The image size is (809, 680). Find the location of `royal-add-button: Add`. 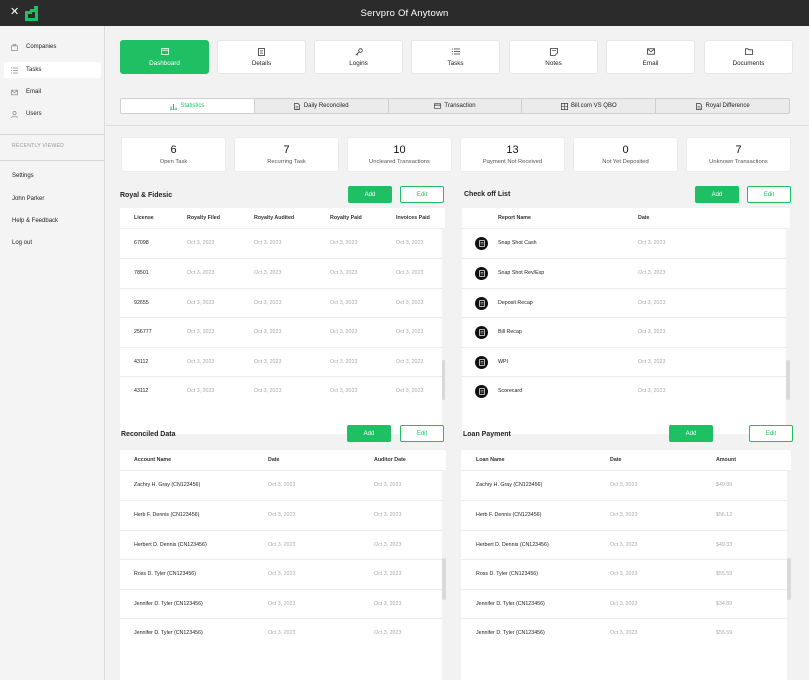

royal-add-button: Add is located at coordinates (370, 194).